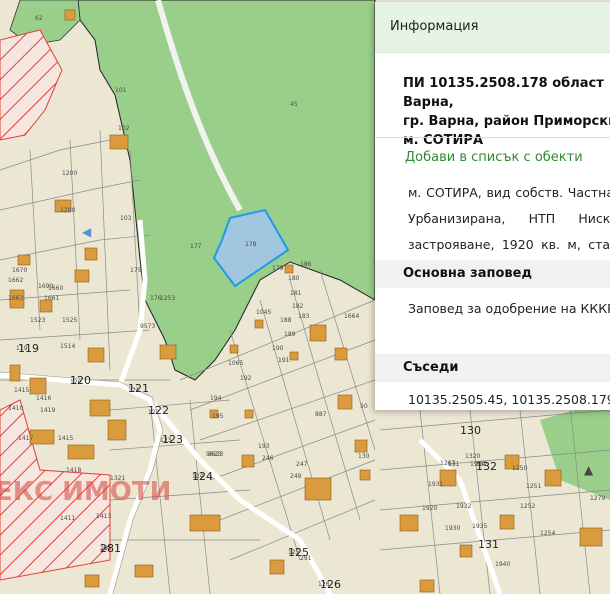 The width and height of the screenshot is (610, 594). What do you see at coordinates (486, 466) in the screenshot?
I see `road-number-label: 132` at bounding box center [486, 466].